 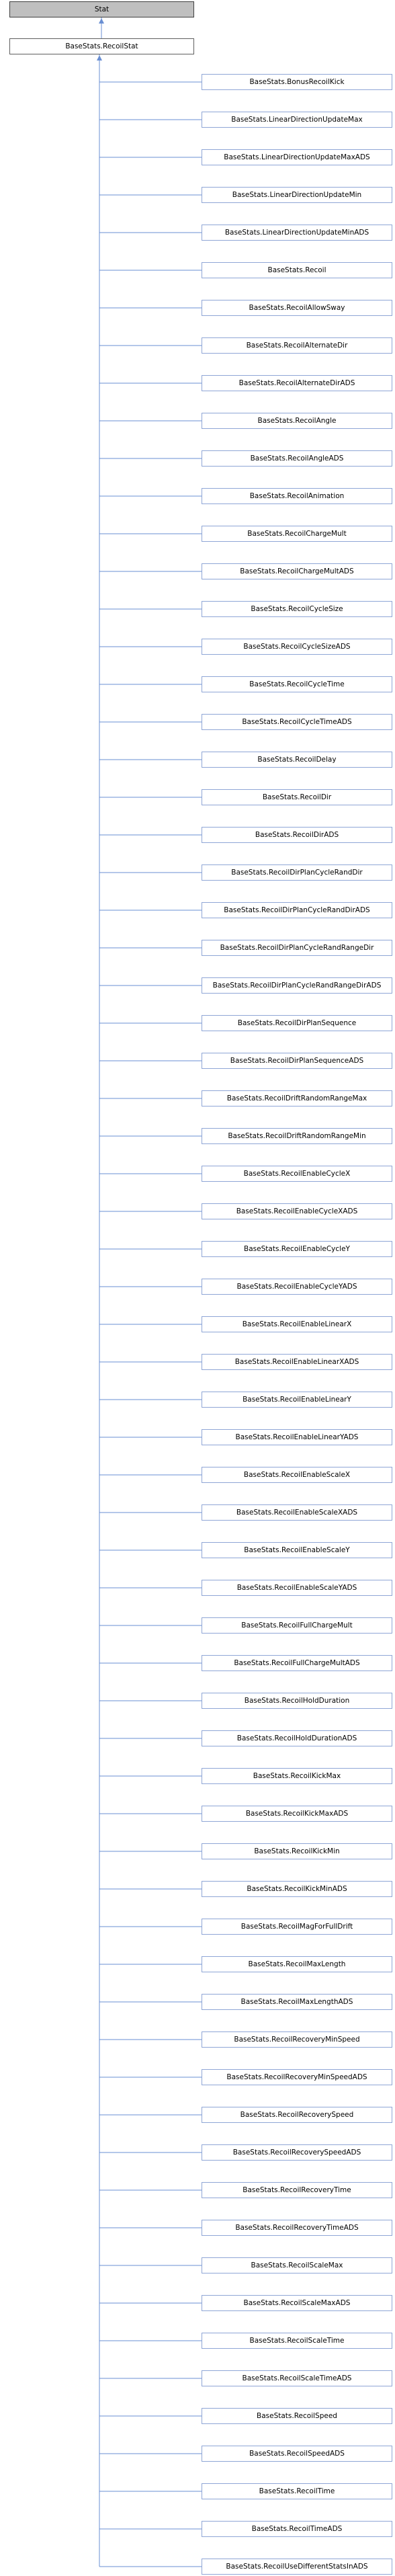 I want to click on derived-class-label: BaseStats.RecoilChargeMult, so click(x=297, y=534).